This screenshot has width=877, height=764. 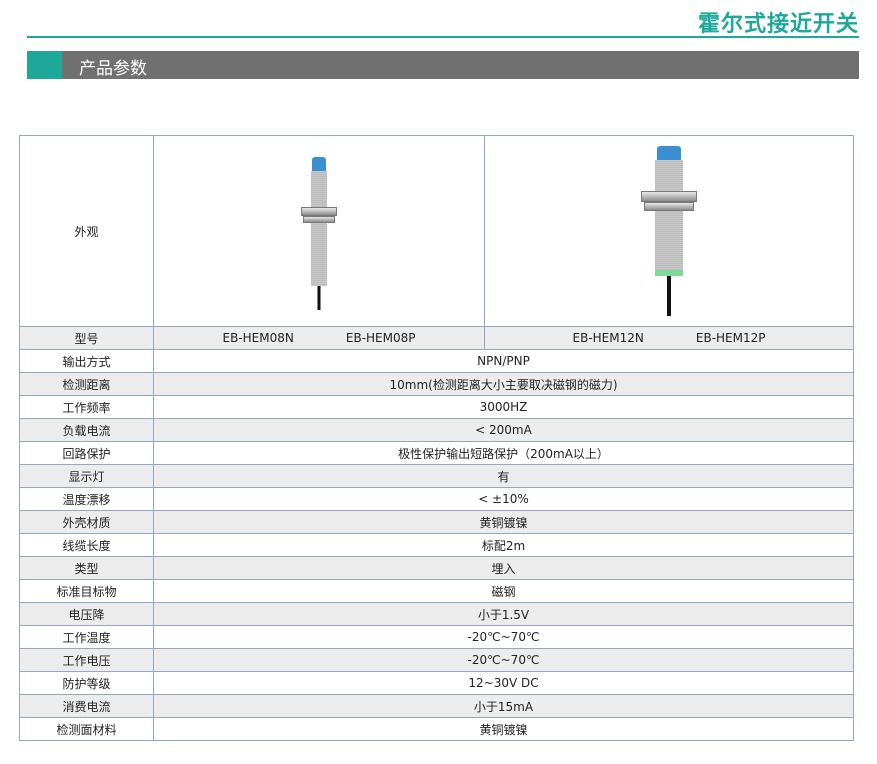 I want to click on spec-value: NPN/PNP, so click(x=503, y=361).